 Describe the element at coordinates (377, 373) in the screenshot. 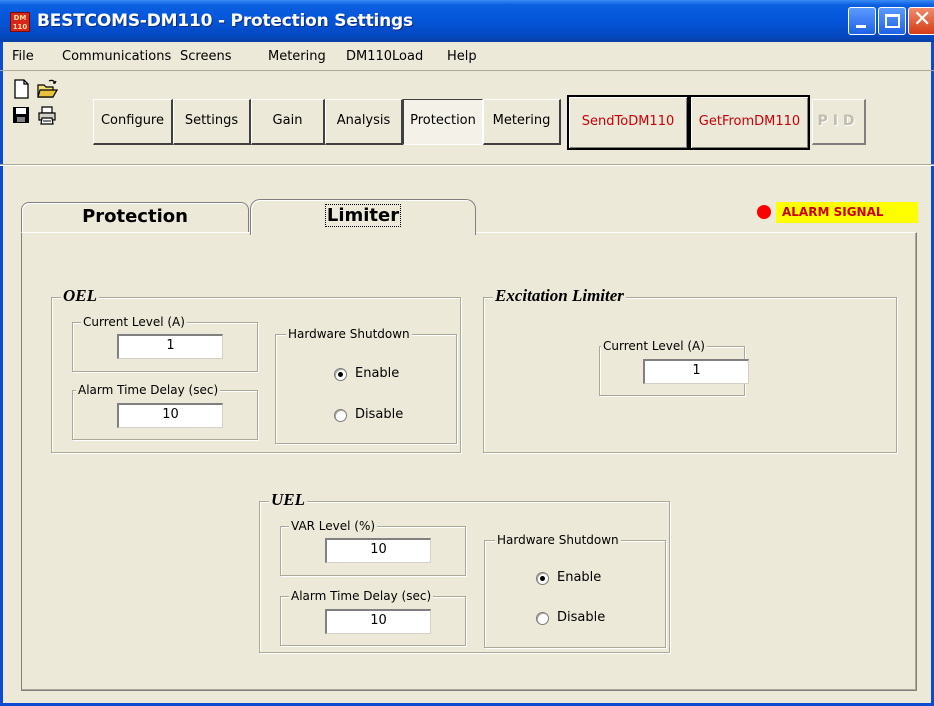

I see `oel-enable-label: Enable` at that location.